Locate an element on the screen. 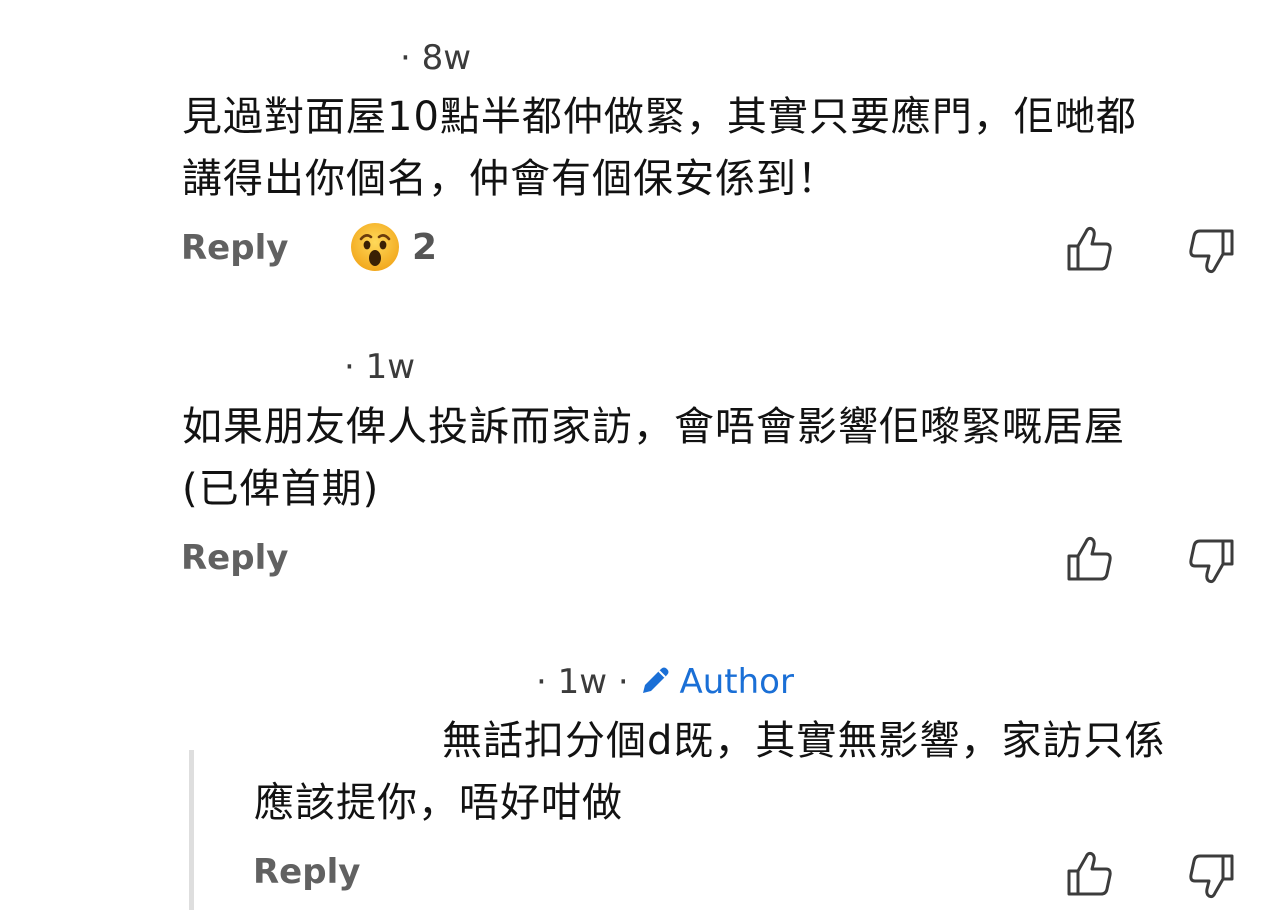  wow-emoji-icon is located at coordinates (375, 247).